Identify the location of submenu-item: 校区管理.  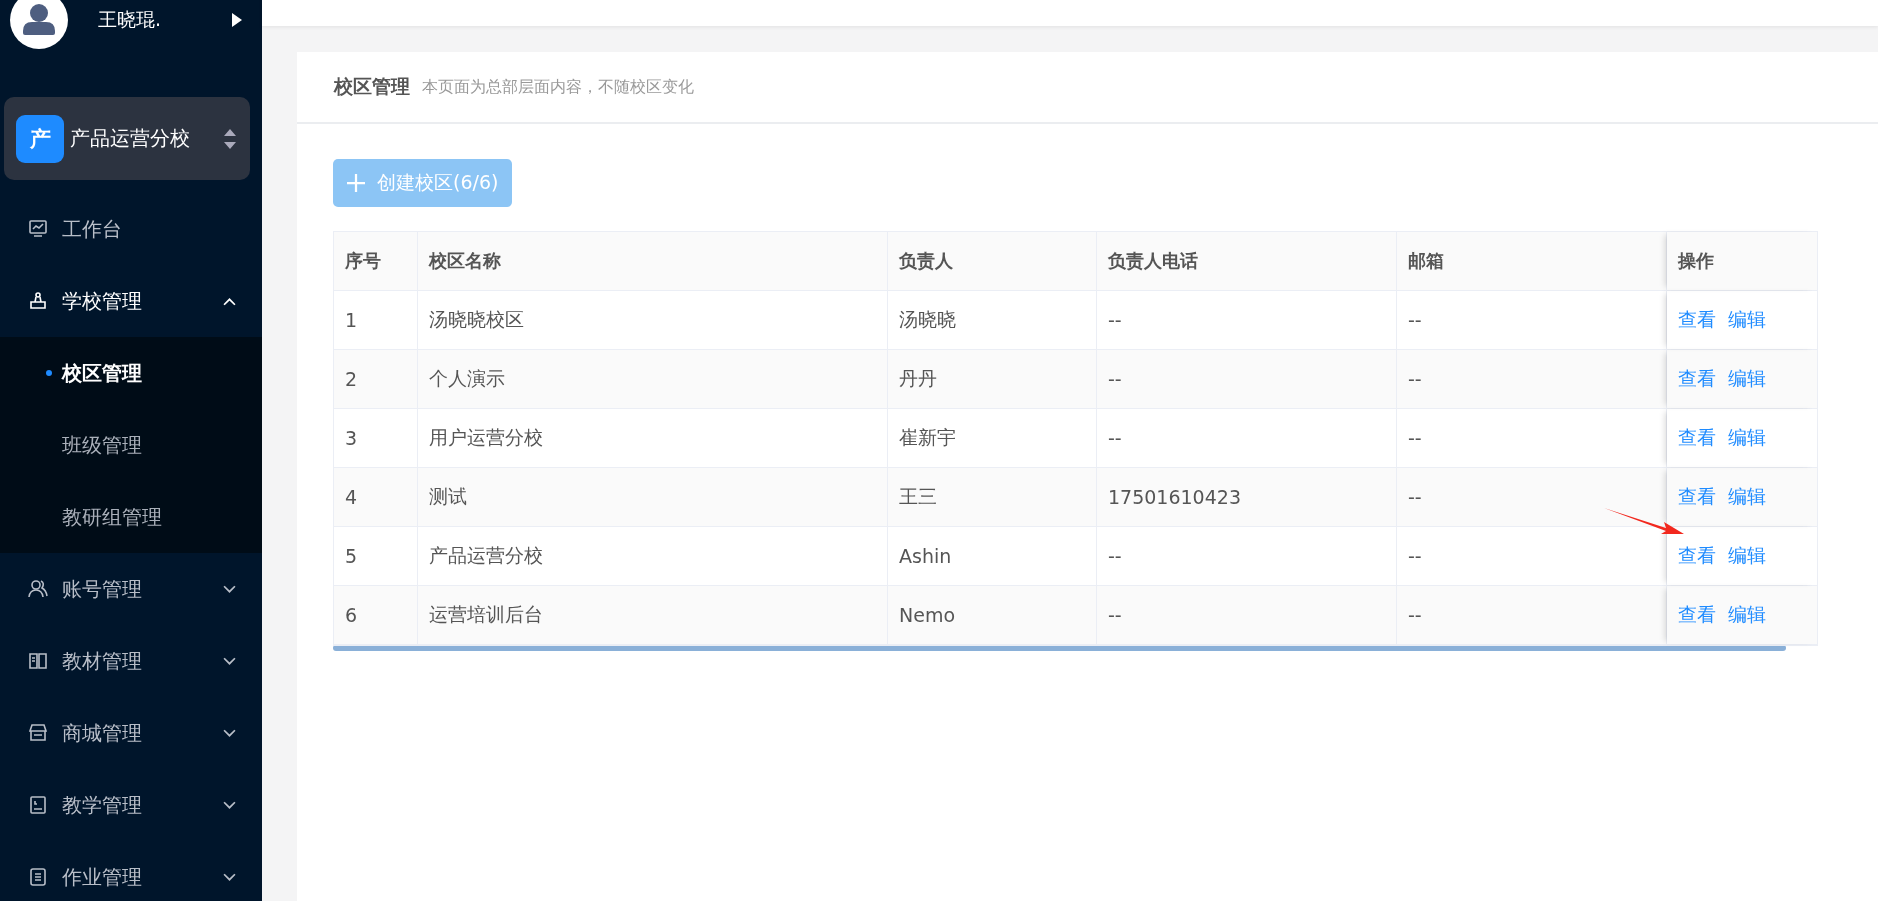
(131, 373).